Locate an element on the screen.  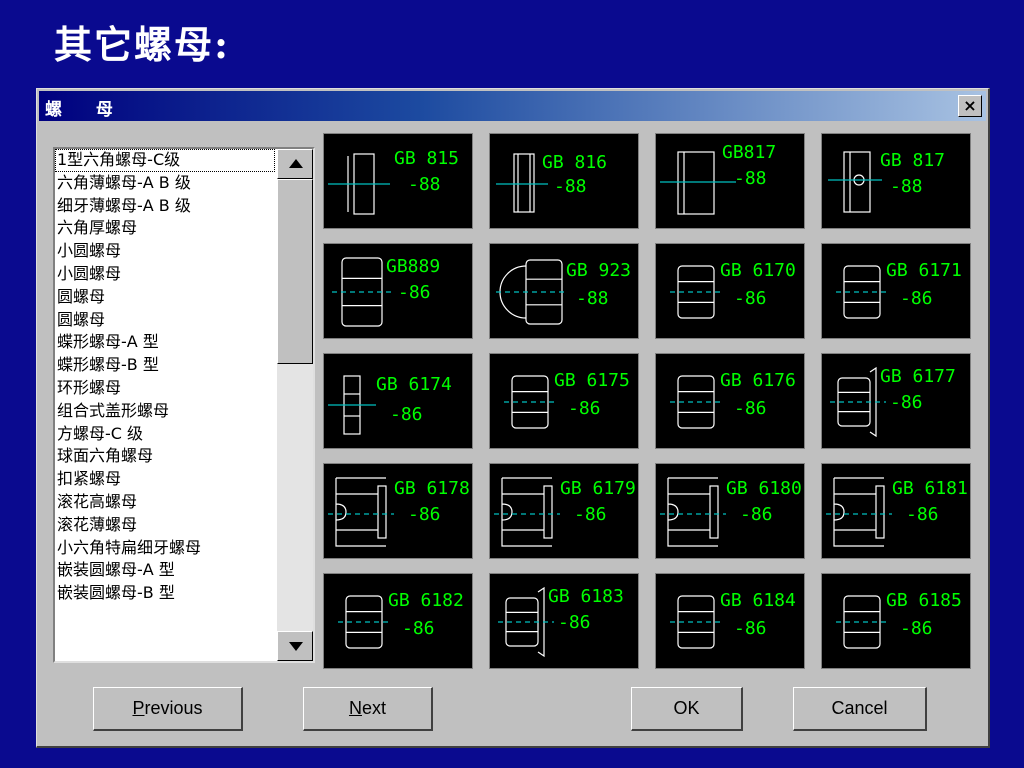
scroll-thumb is located at coordinates (295, 271).